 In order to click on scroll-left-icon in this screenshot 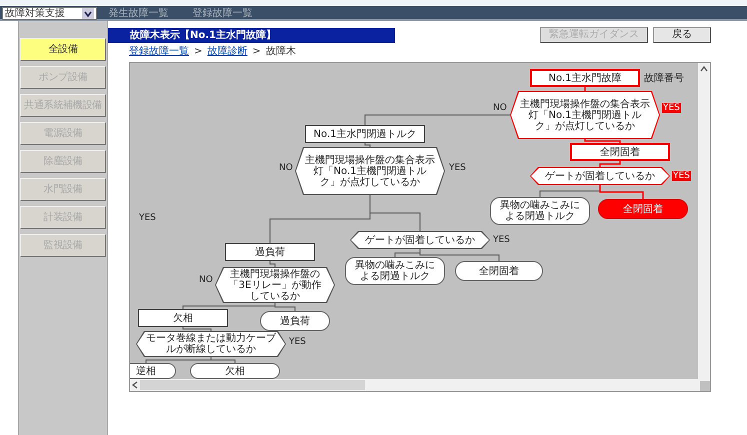, I will do `click(135, 385)`.